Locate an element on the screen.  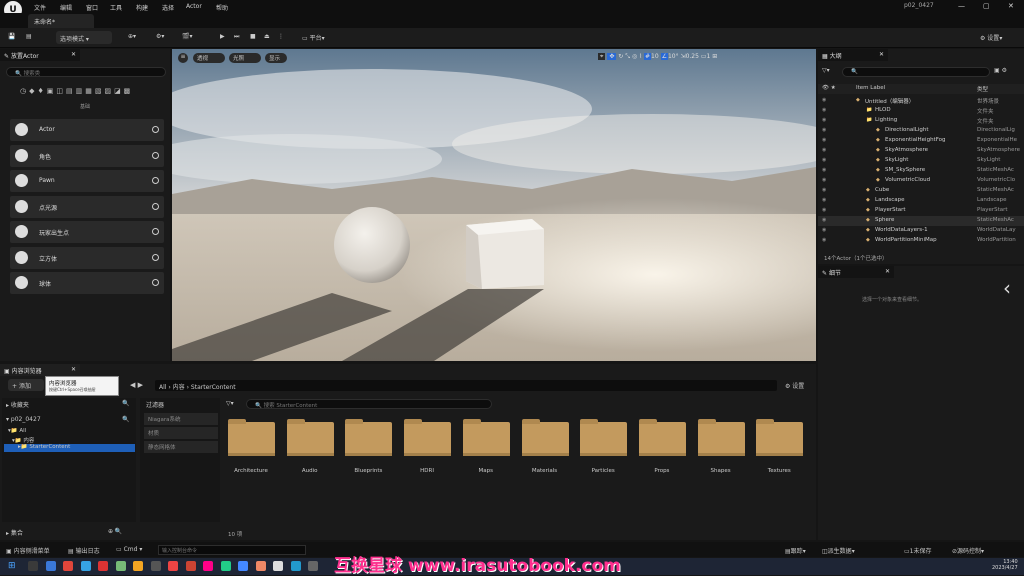
place-actor-search: 🔍 搜索类 is located at coordinates (86, 72).